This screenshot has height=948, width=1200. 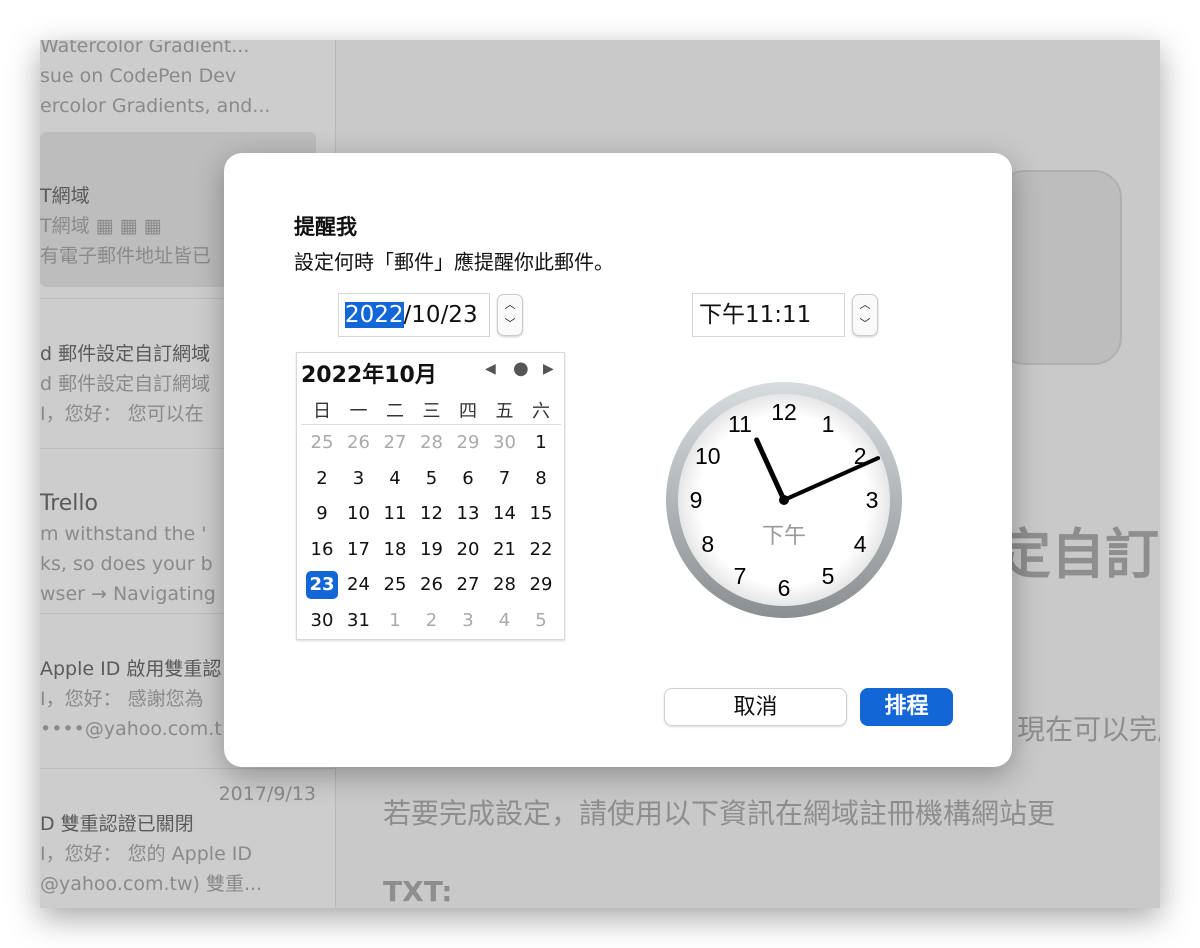 I want to click on date-year-segment: 2022, so click(x=374, y=315).